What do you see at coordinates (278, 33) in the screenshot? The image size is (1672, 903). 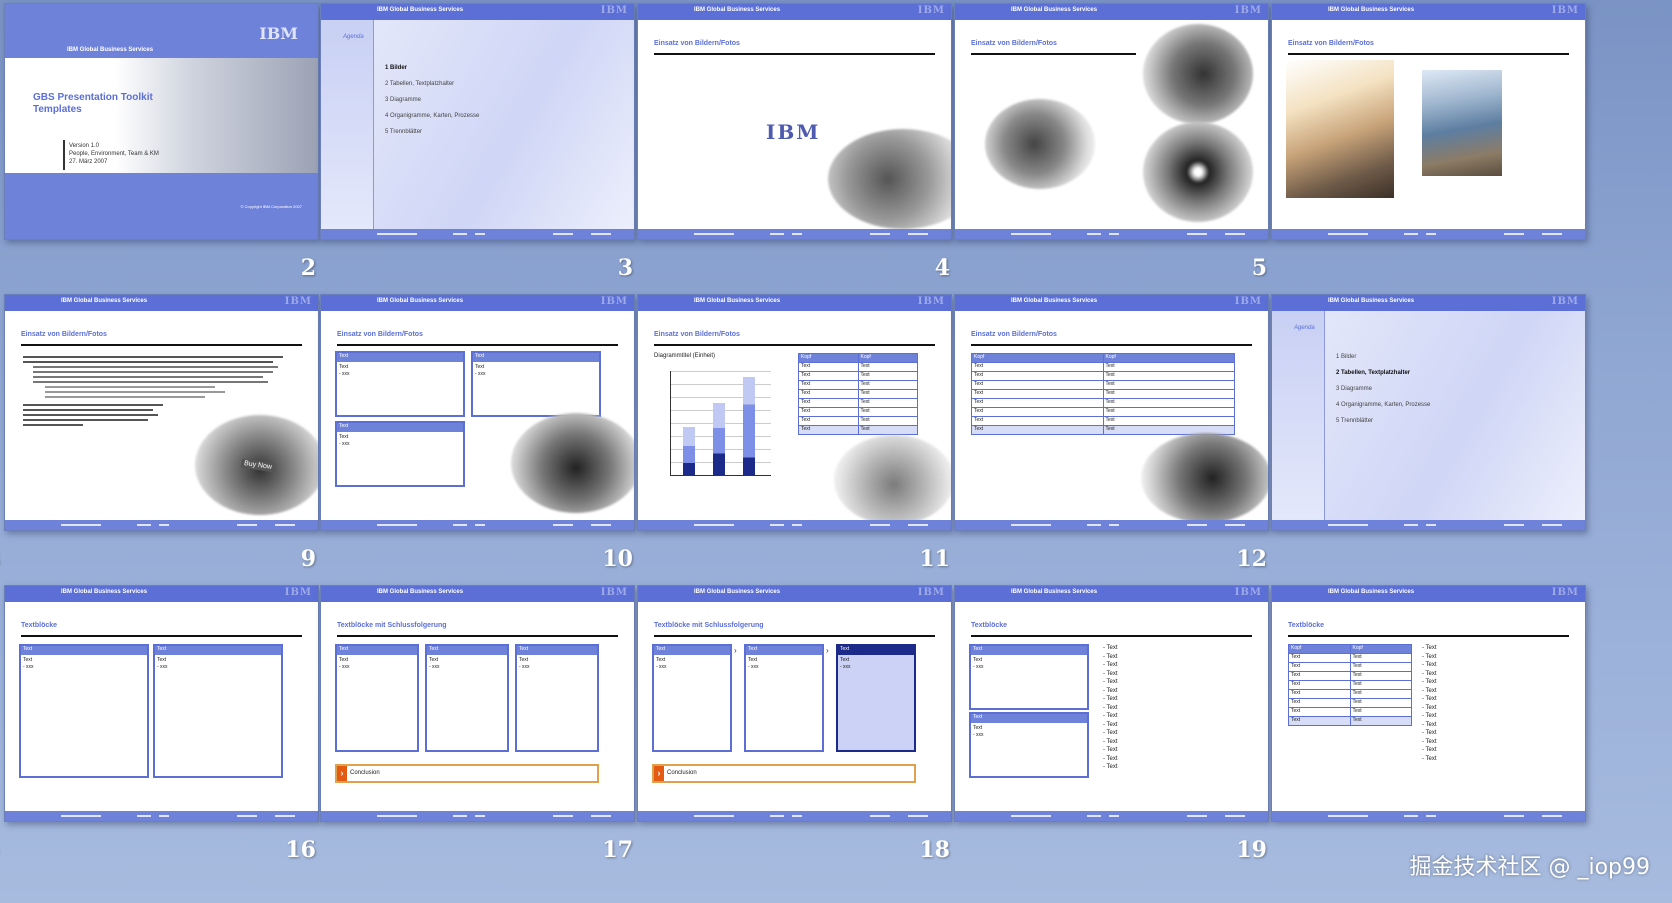 I see `ibm-logo: IBM` at bounding box center [278, 33].